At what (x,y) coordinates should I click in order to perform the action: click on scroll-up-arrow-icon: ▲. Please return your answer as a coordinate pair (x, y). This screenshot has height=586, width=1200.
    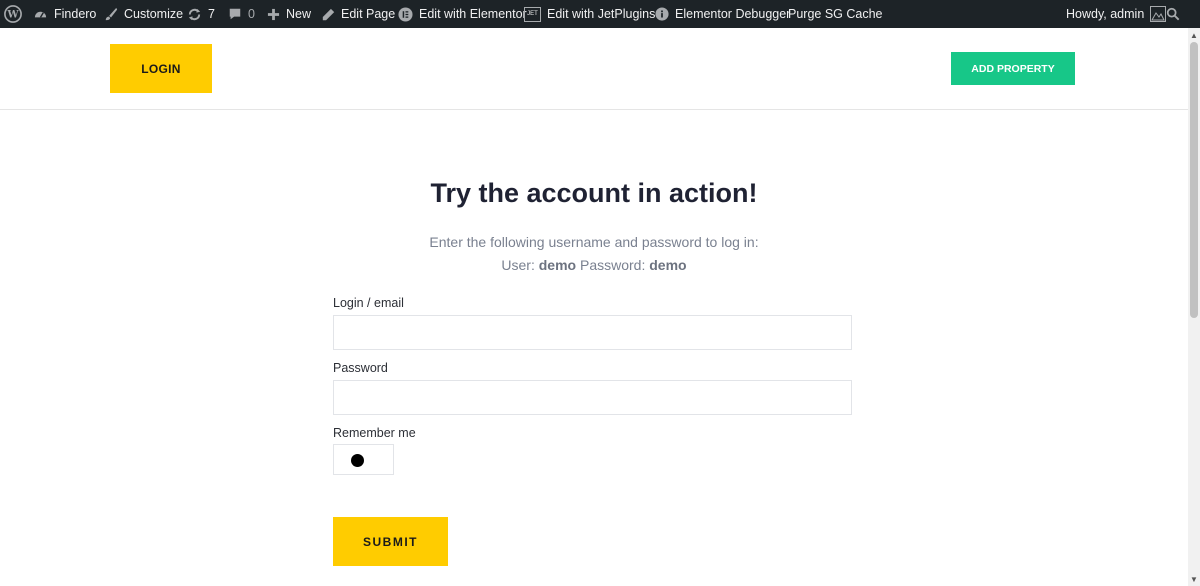
    Looking at the image, I should click on (1194, 35).